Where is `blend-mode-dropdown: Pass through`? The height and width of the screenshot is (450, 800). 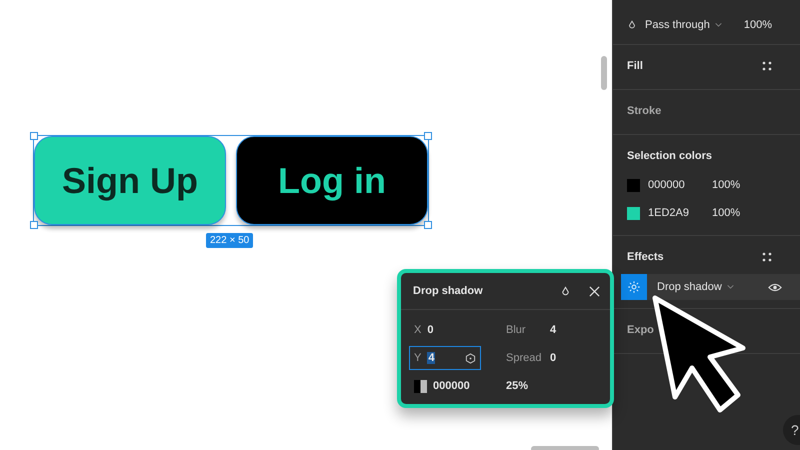
blend-mode-dropdown: Pass through is located at coordinates (683, 25).